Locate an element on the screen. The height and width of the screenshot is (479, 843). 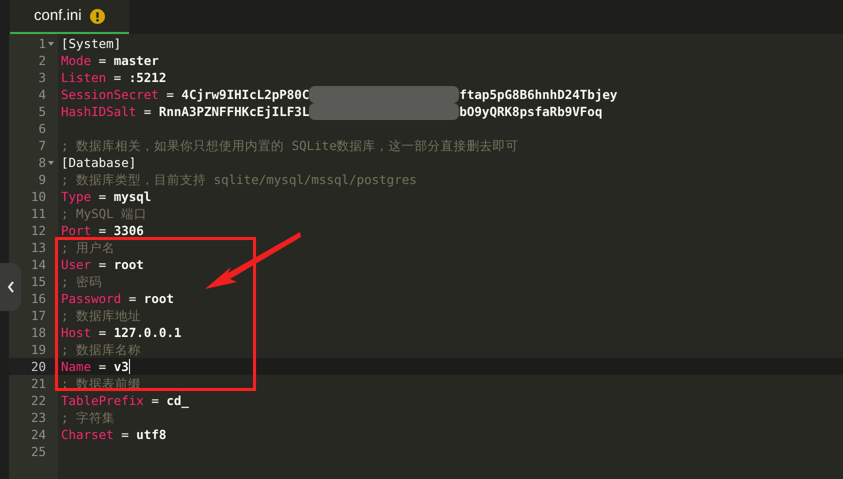
line-number: 21 is located at coordinates (38, 383).